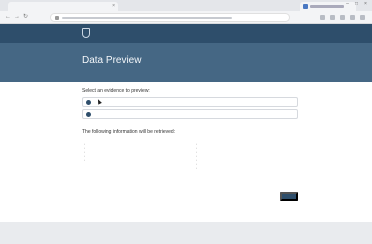 This screenshot has height=244, width=372. Describe the element at coordinates (197, 156) in the screenshot. I see `right-column-list` at that location.